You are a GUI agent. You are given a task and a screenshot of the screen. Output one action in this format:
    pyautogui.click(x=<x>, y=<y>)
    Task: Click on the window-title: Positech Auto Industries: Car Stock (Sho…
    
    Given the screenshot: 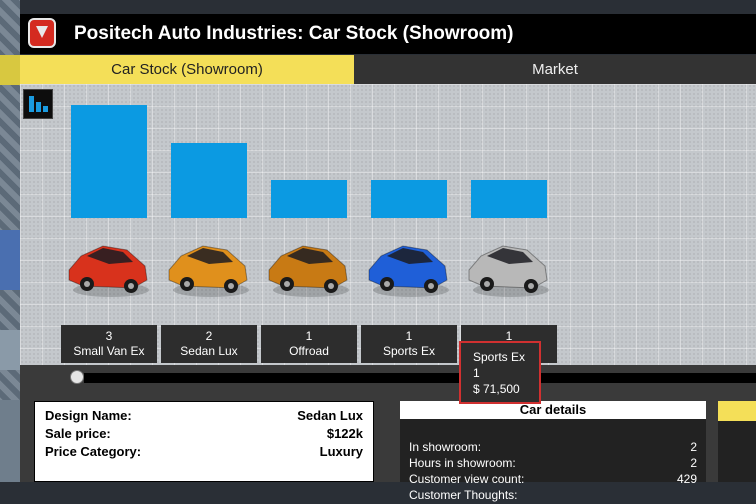 What is the action you would take?
    pyautogui.click(x=294, y=33)
    